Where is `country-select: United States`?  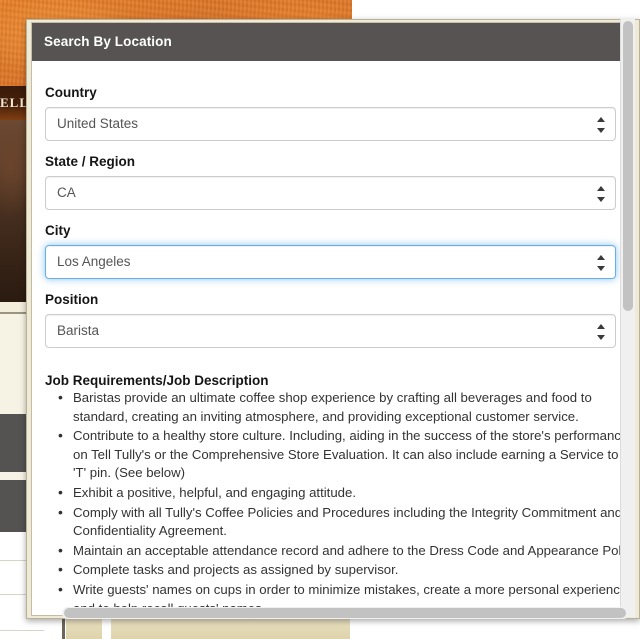
country-select: United States is located at coordinates (330, 124).